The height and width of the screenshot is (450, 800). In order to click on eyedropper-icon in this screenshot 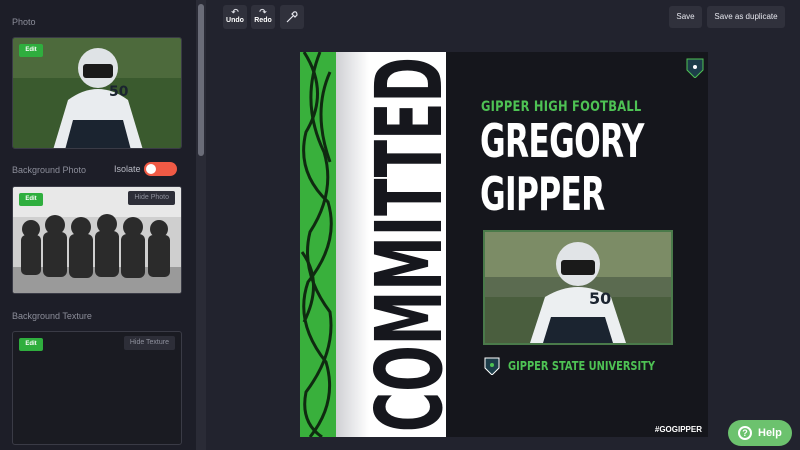, I will do `click(292, 17)`.